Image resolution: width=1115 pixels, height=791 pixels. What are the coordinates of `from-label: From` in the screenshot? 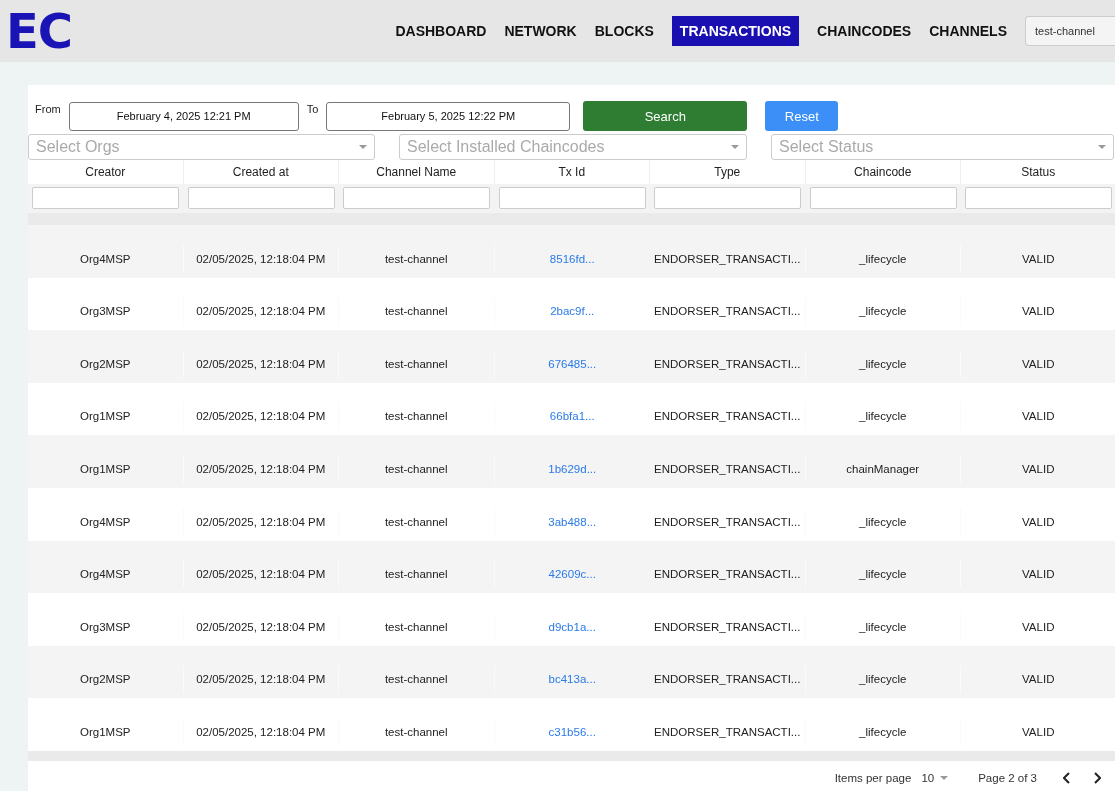 It's located at (48, 109).